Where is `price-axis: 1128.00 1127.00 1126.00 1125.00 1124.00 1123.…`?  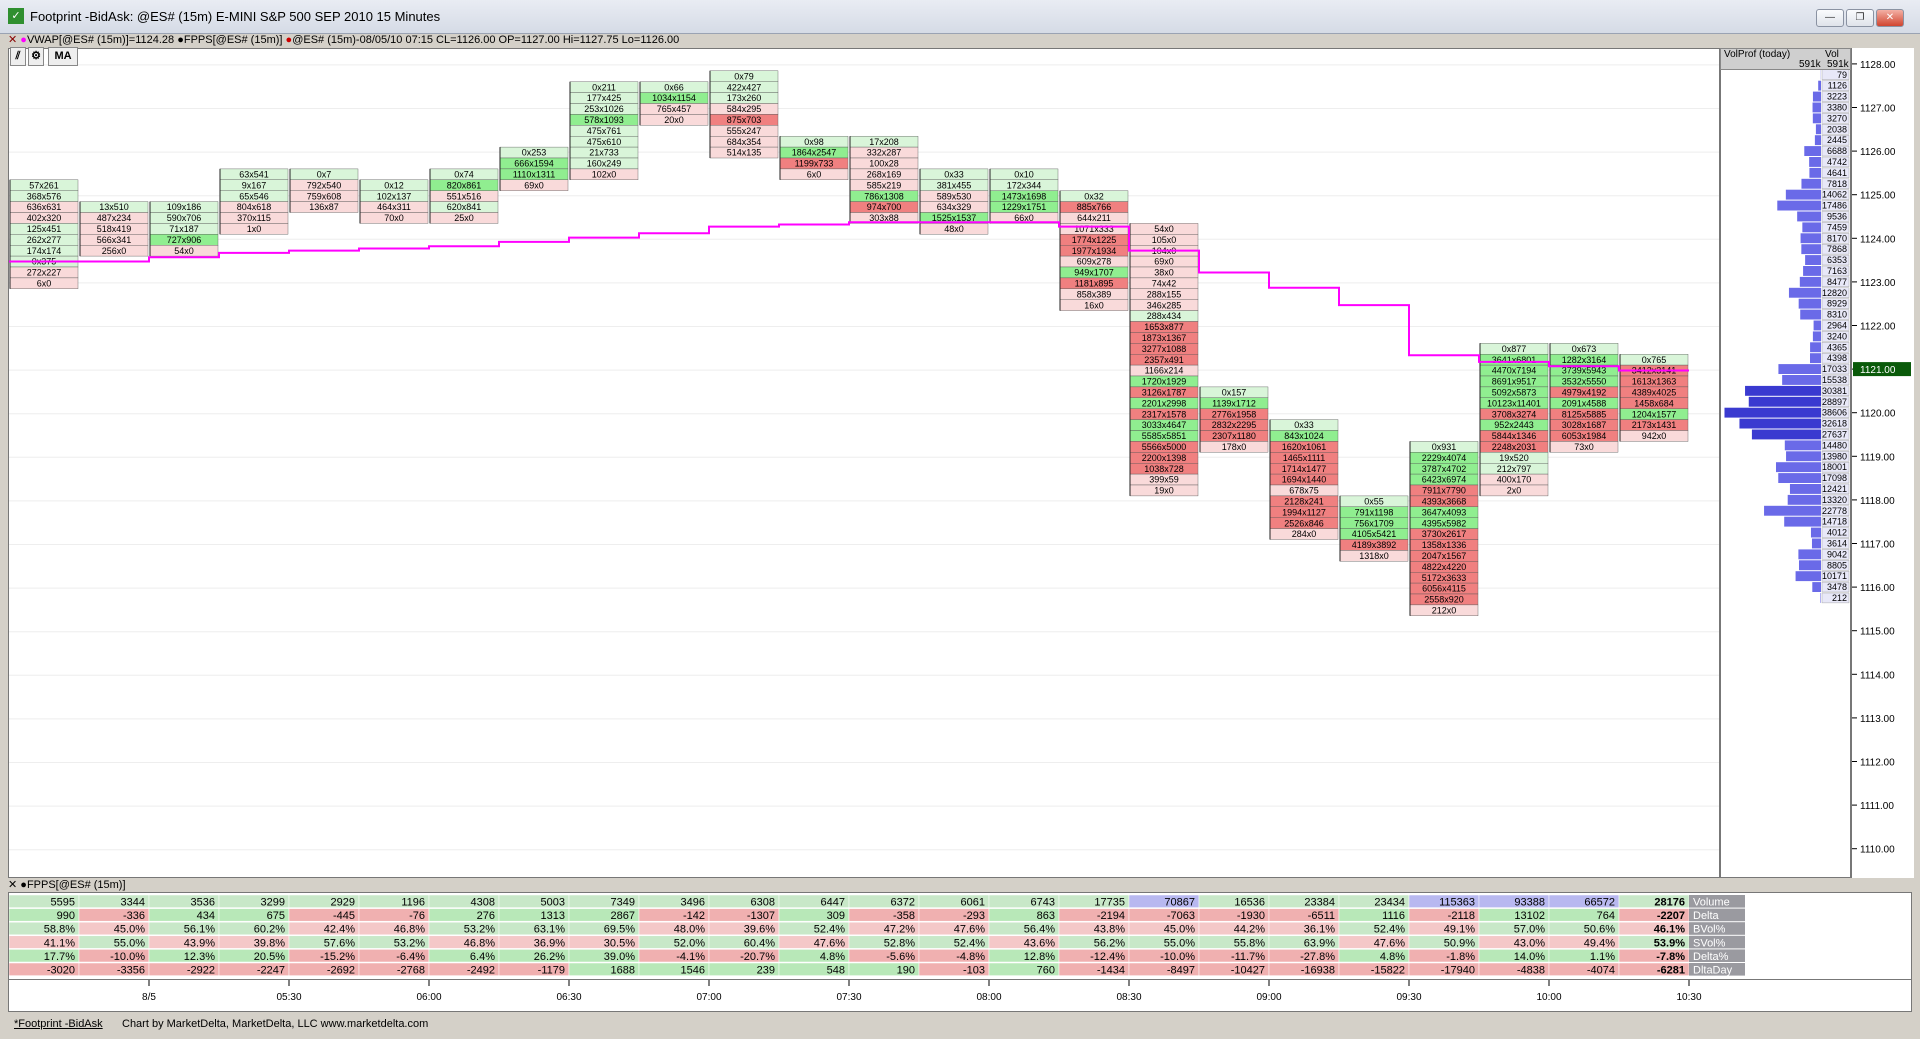
price-axis: 1128.00 1127.00 1126.00 1125.00 1124.00 1123.… is located at coordinates (1882, 463).